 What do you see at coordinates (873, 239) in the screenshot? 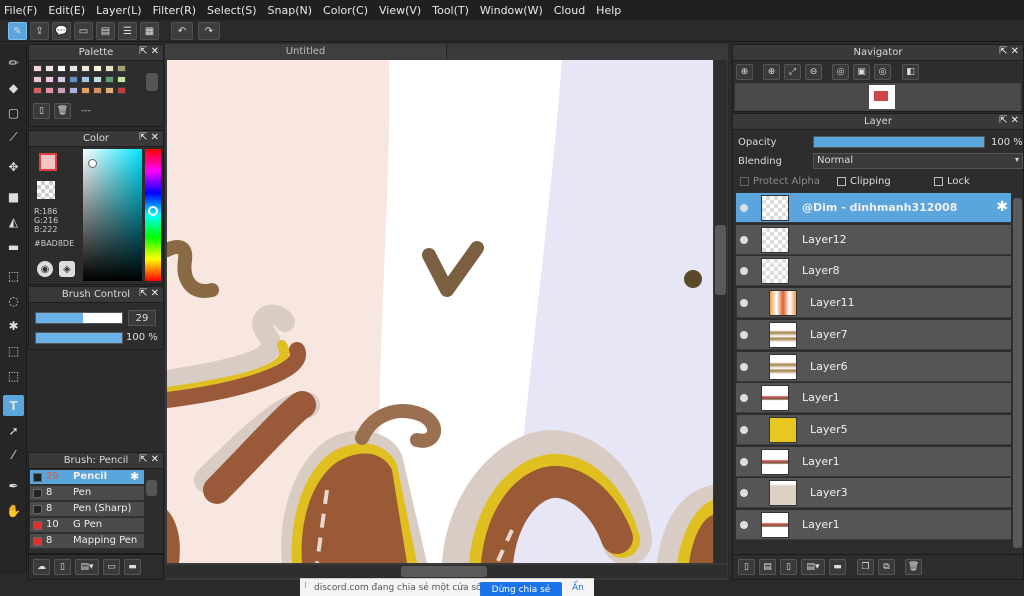
I see `layer-row: Layer12` at bounding box center [873, 239].